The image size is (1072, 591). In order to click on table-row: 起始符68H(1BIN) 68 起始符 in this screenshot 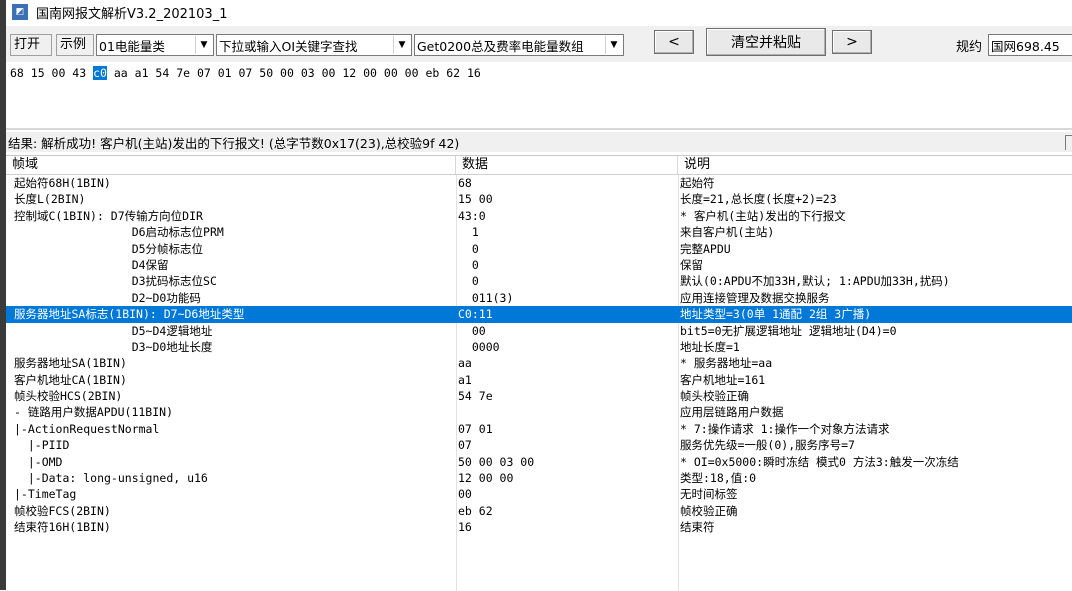, I will do `click(539, 183)`.